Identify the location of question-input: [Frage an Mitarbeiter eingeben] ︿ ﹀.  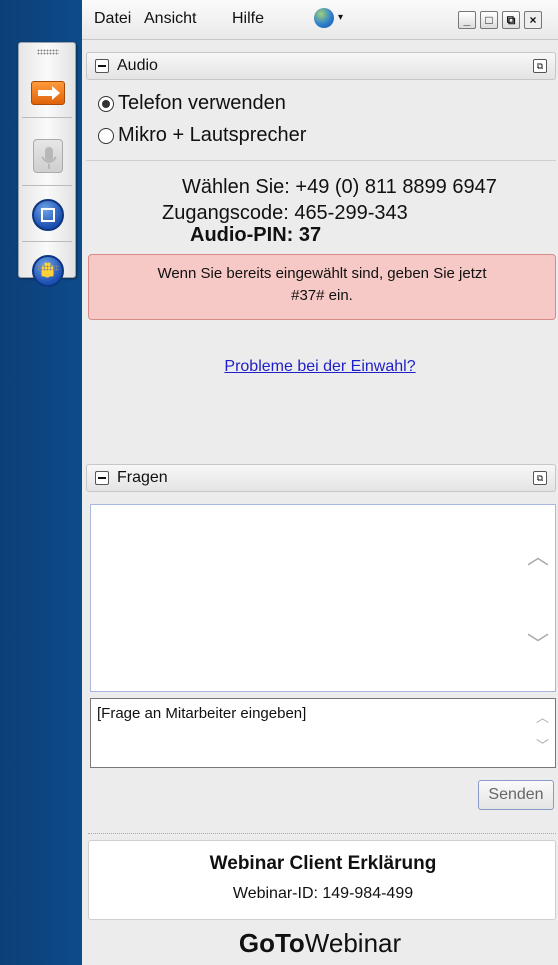
(323, 733).